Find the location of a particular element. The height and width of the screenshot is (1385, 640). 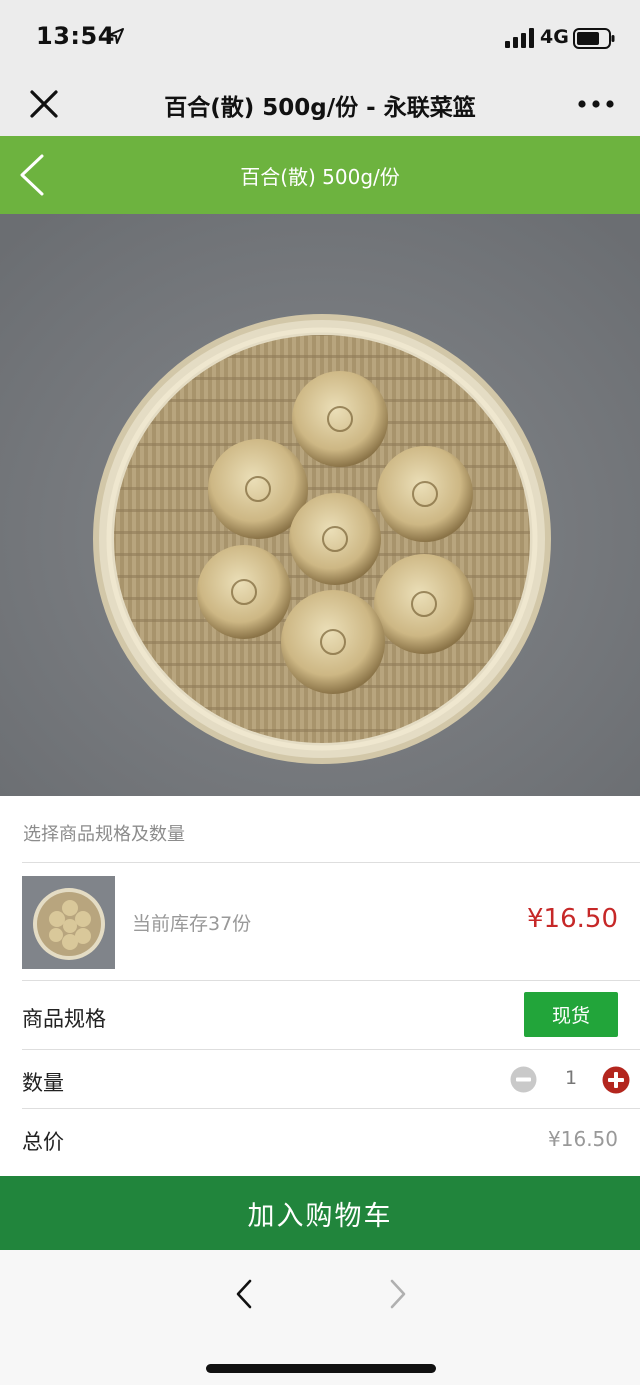

status-bar: 13:54 4G is located at coordinates (320, 37).